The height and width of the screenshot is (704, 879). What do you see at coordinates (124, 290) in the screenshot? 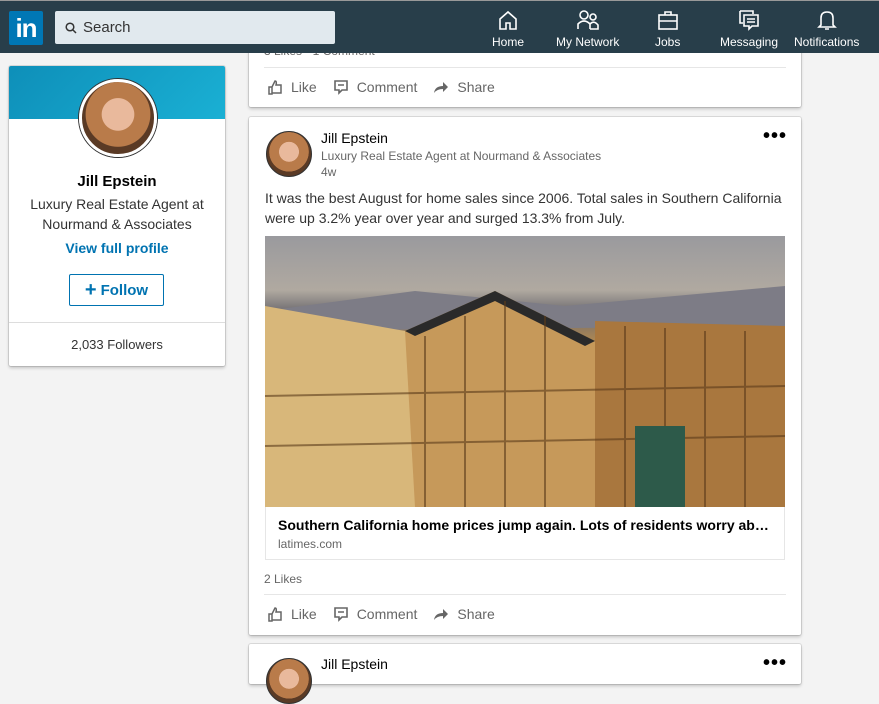
I see `follow-label: Follow` at bounding box center [124, 290].